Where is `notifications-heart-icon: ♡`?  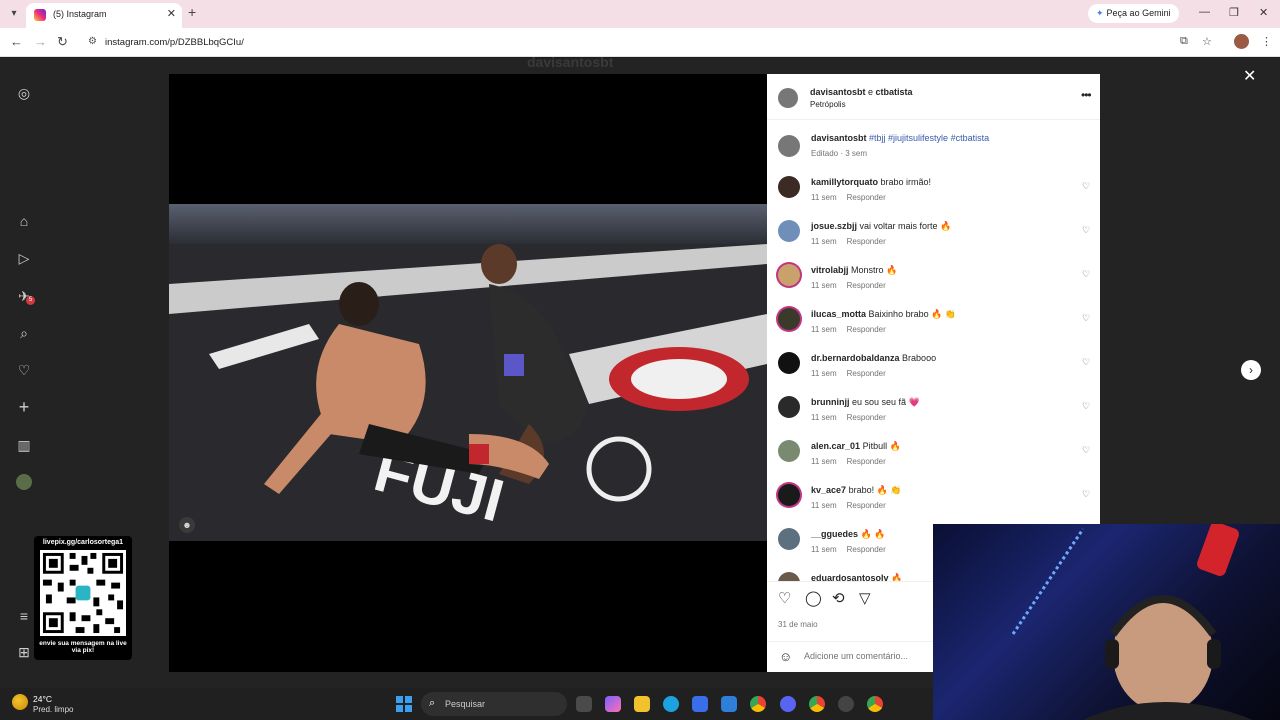 notifications-heart-icon: ♡ is located at coordinates (24, 370).